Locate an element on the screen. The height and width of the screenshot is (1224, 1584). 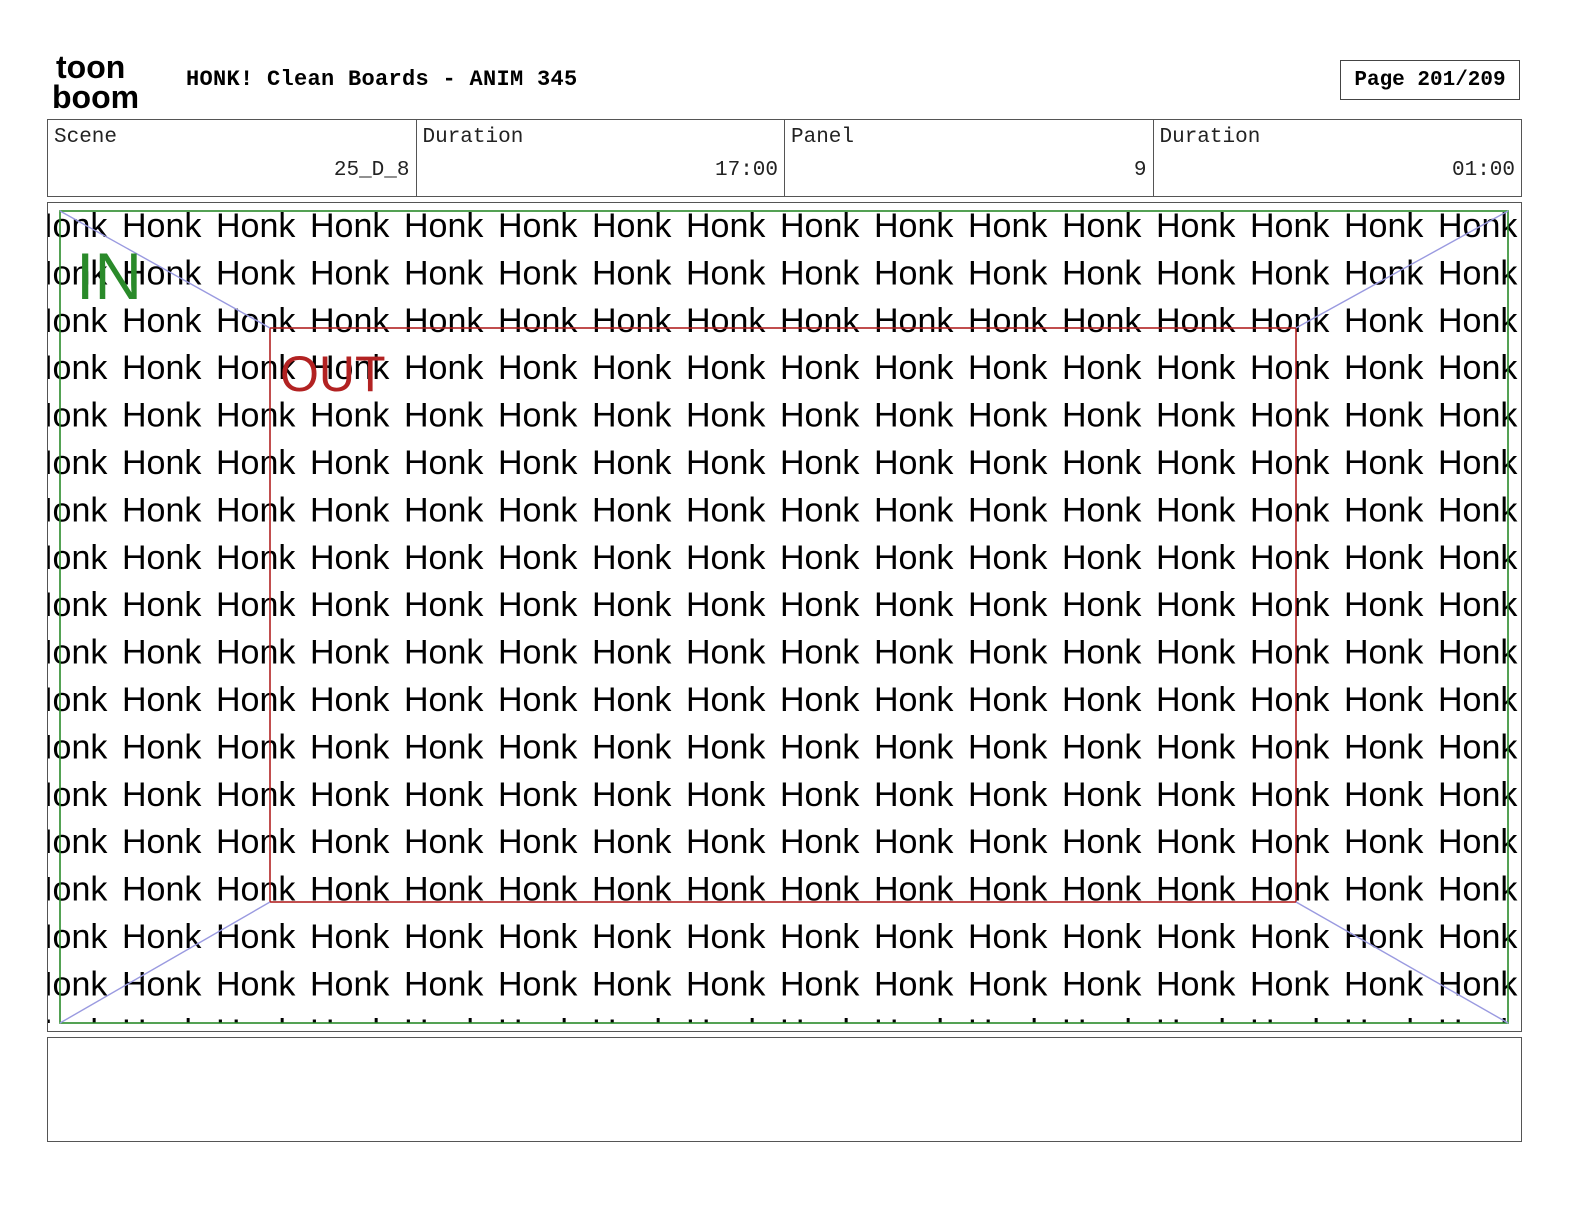
out-frame-label: OUT is located at coordinates (333, 374).